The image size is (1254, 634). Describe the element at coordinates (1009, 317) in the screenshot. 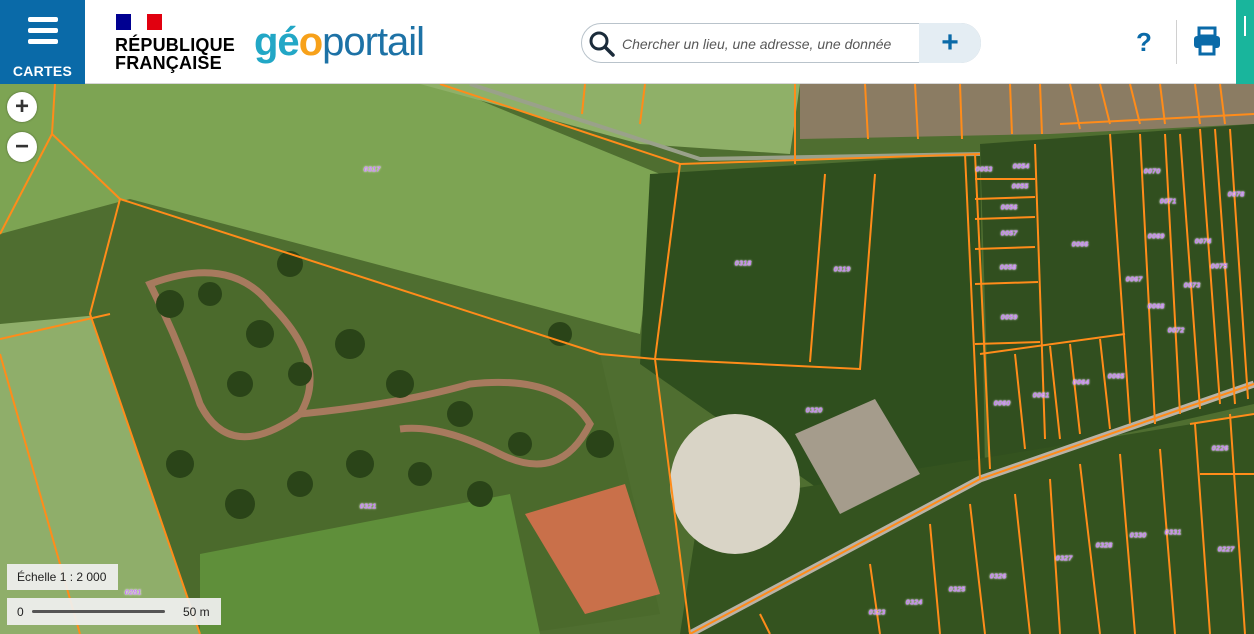

I see `parcel-label: 0059` at that location.